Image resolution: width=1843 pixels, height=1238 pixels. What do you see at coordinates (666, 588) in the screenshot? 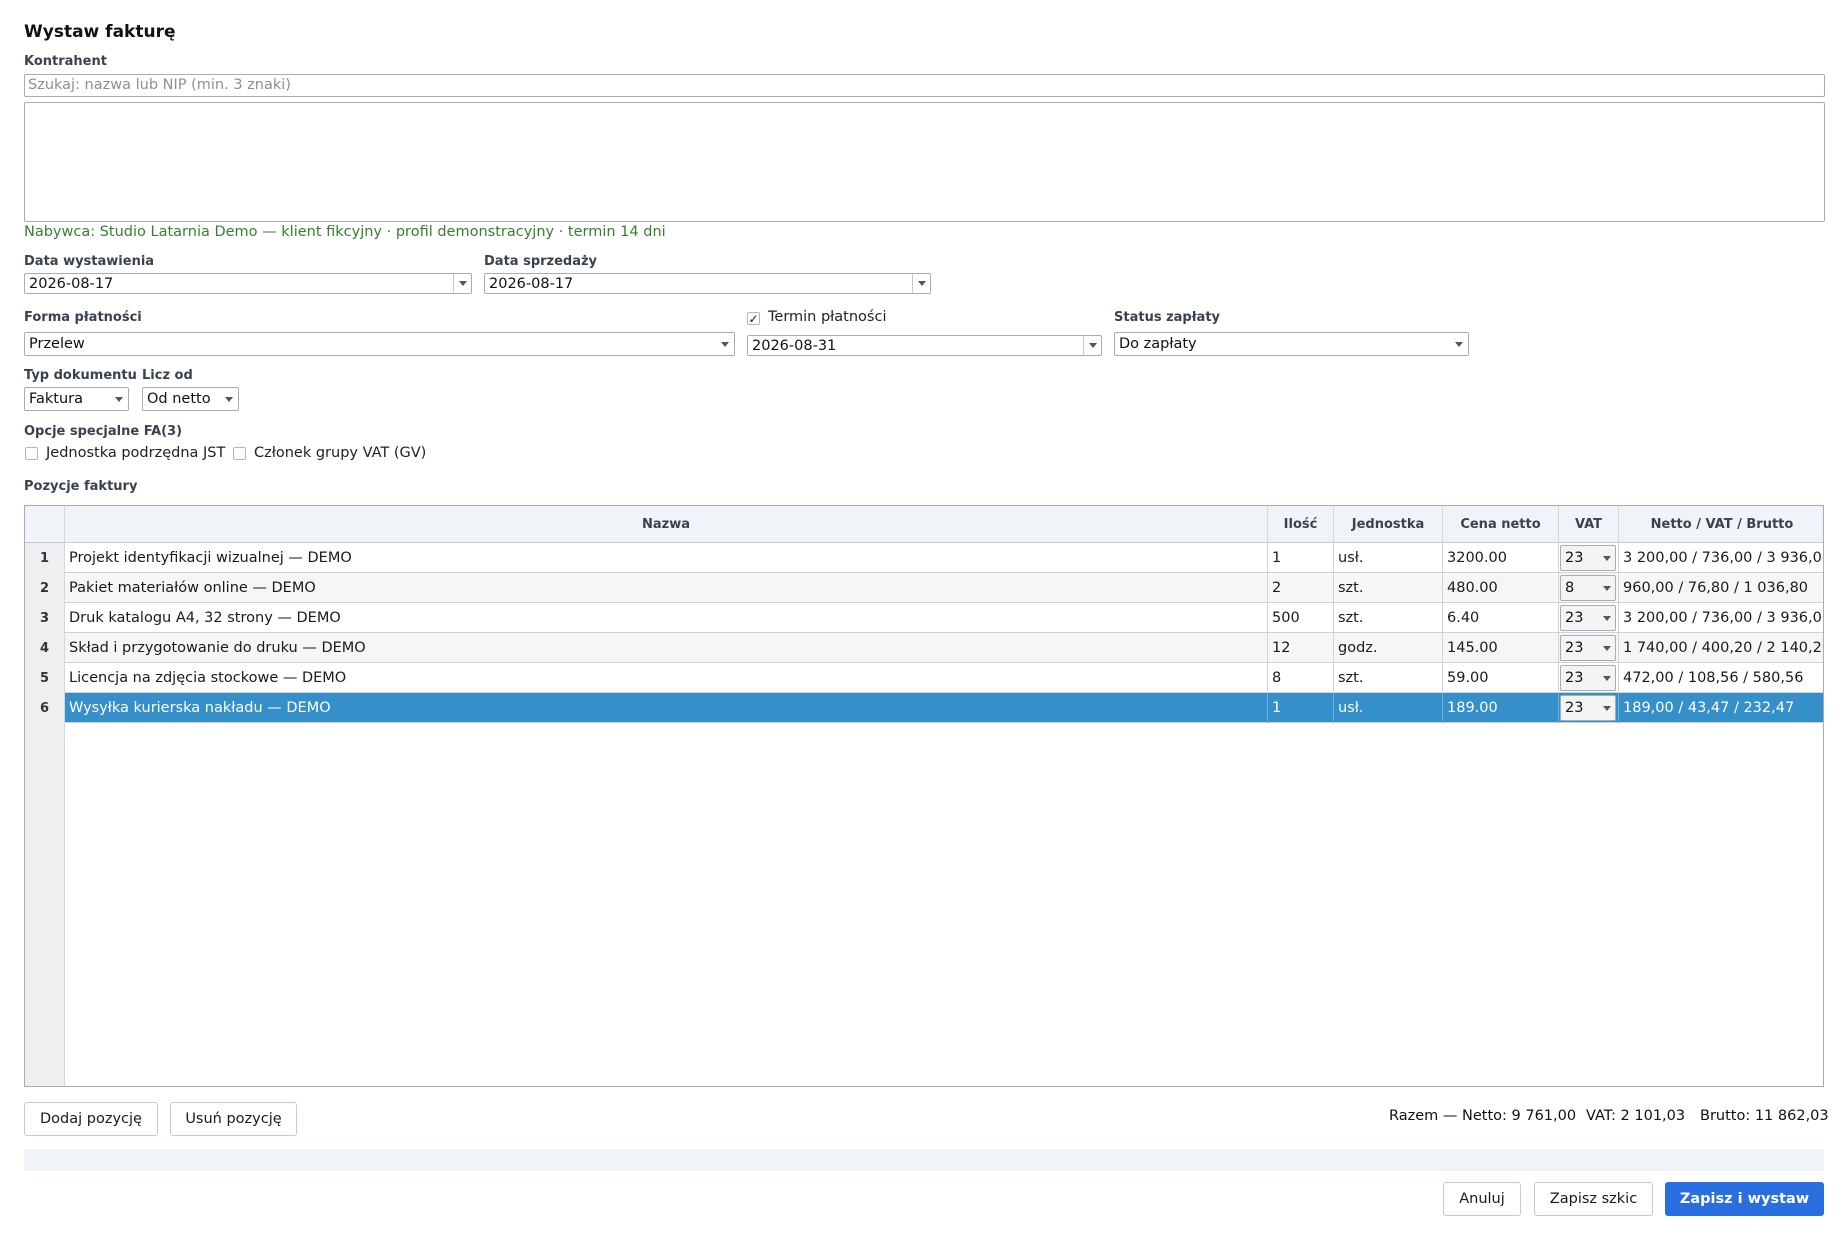
I see `cell-name: Pakiet materiałów online — DEMO` at bounding box center [666, 588].